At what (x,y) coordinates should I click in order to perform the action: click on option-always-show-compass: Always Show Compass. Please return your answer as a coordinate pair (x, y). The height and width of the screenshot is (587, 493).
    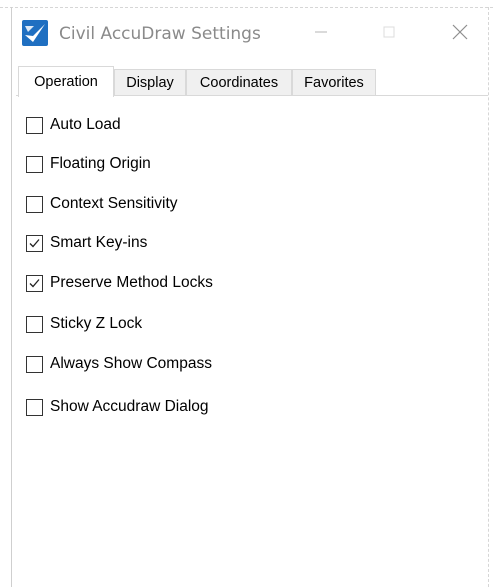
    Looking at the image, I should click on (176, 364).